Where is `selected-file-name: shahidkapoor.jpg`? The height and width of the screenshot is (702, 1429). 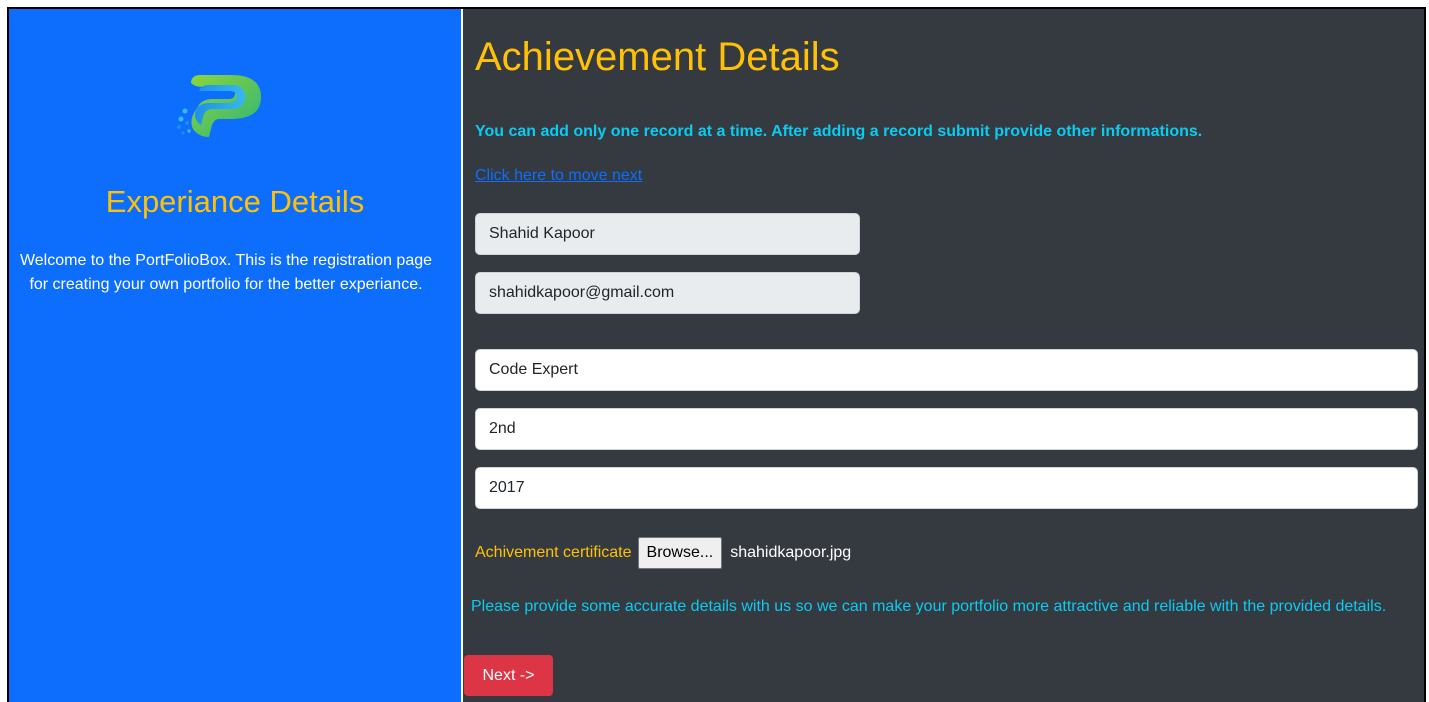 selected-file-name: shahidkapoor.jpg is located at coordinates (791, 552).